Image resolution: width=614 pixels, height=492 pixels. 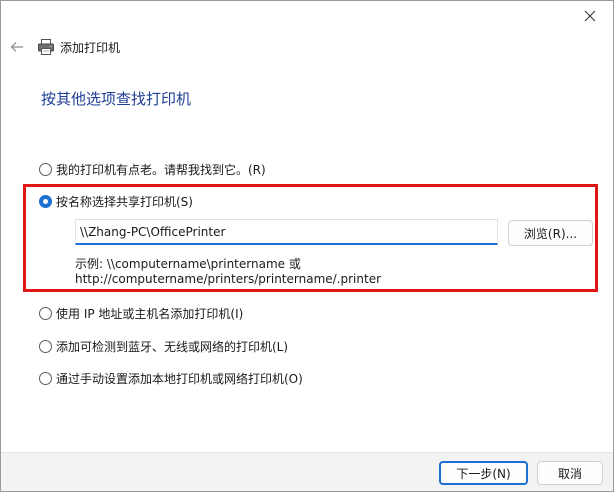 What do you see at coordinates (179, 378) in the screenshot?
I see `option-local-manual-label: 通过手动设置添加本地打印机或网络打印机(O)` at bounding box center [179, 378].